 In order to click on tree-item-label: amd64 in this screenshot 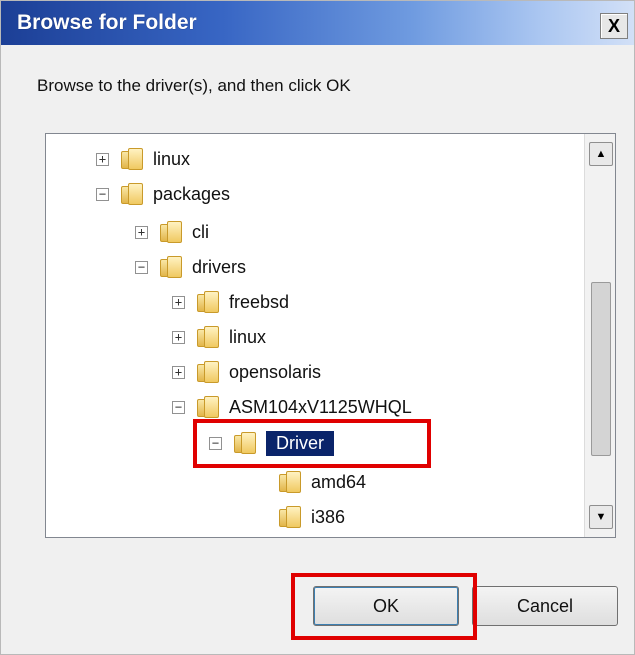, I will do `click(339, 481)`.